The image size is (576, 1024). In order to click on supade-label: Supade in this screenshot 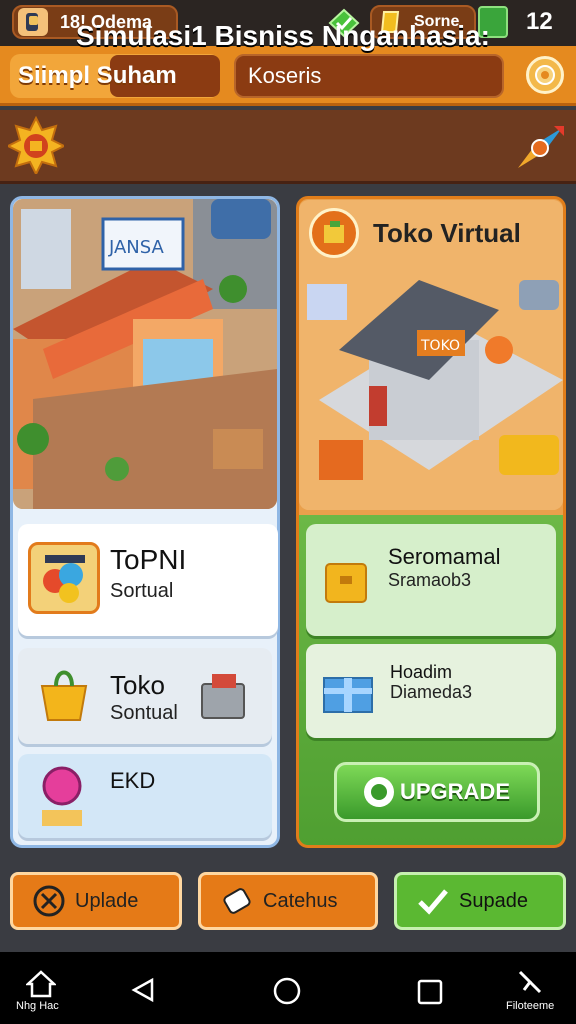, I will do `click(493, 900)`.